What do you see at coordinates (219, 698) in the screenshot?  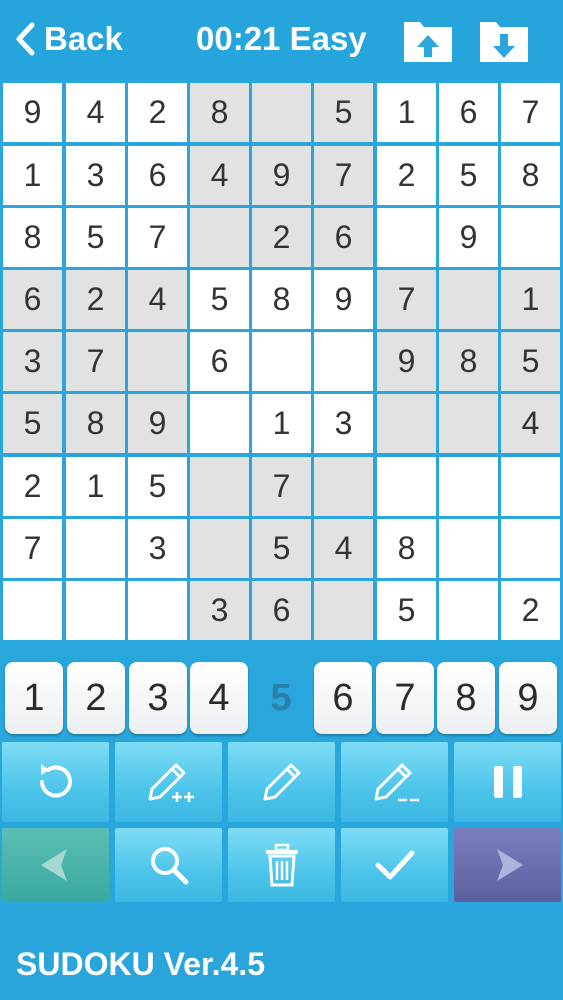 I see `keypad-number-4: 4` at bounding box center [219, 698].